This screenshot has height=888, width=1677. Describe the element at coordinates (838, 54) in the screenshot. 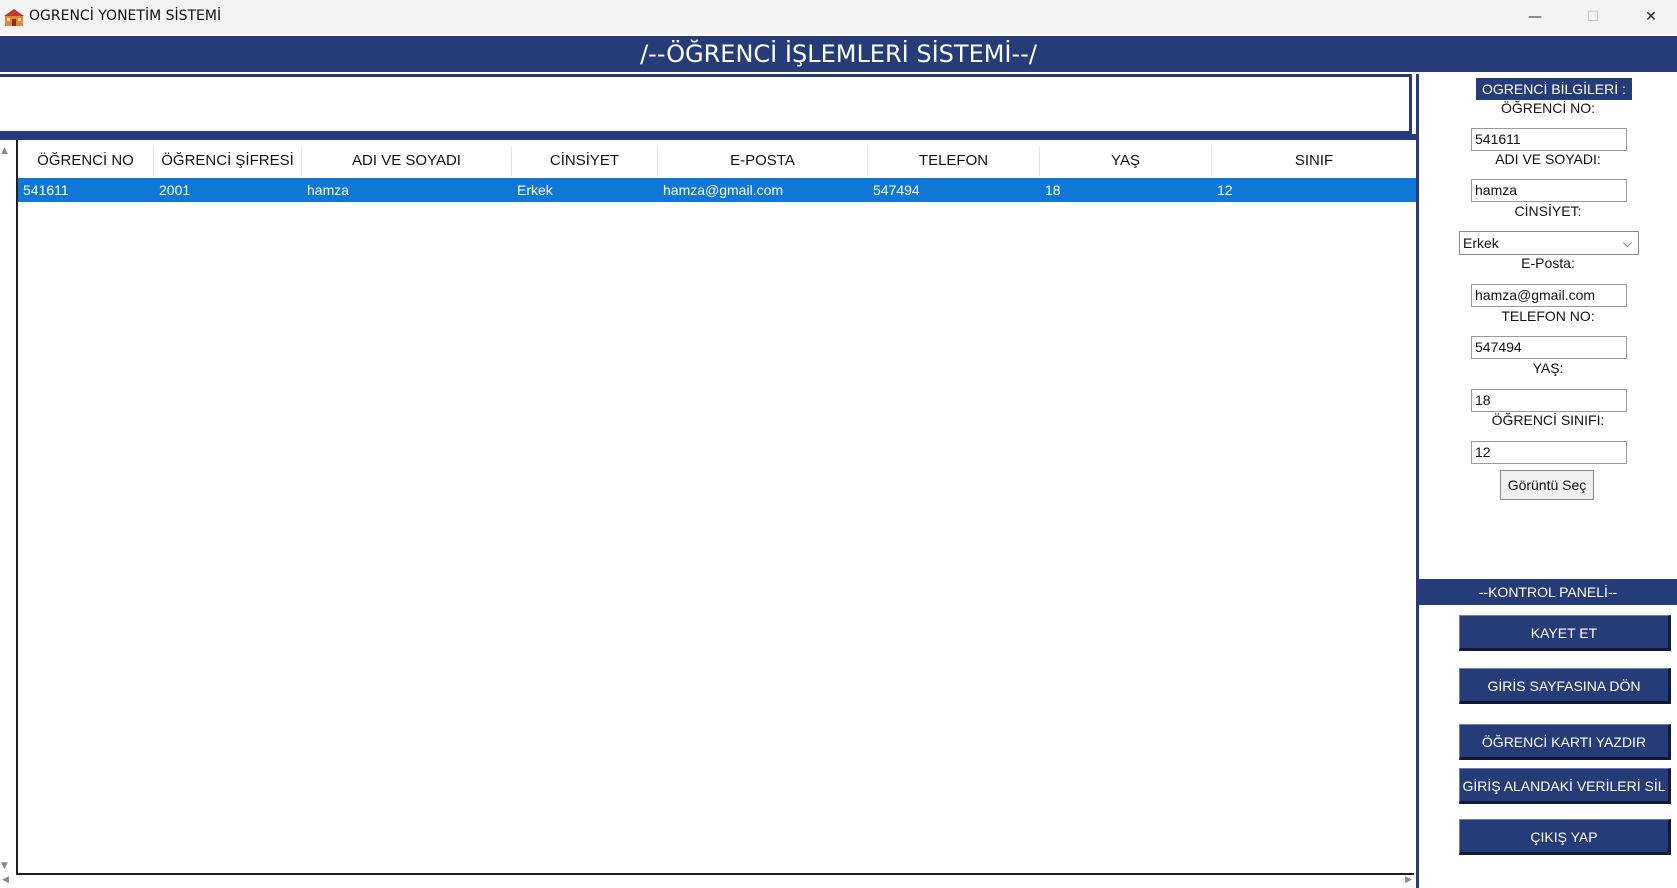

I see `system-banner-title: /--ÖĞRENCİ İŞLEMLERİ SİSTEMİ--/` at that location.